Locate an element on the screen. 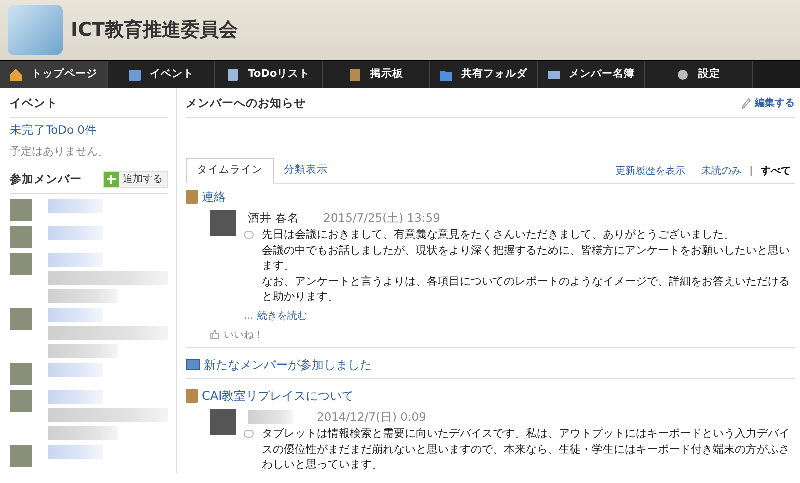 The image size is (800, 483). tab: タイムライン is located at coordinates (230, 171).